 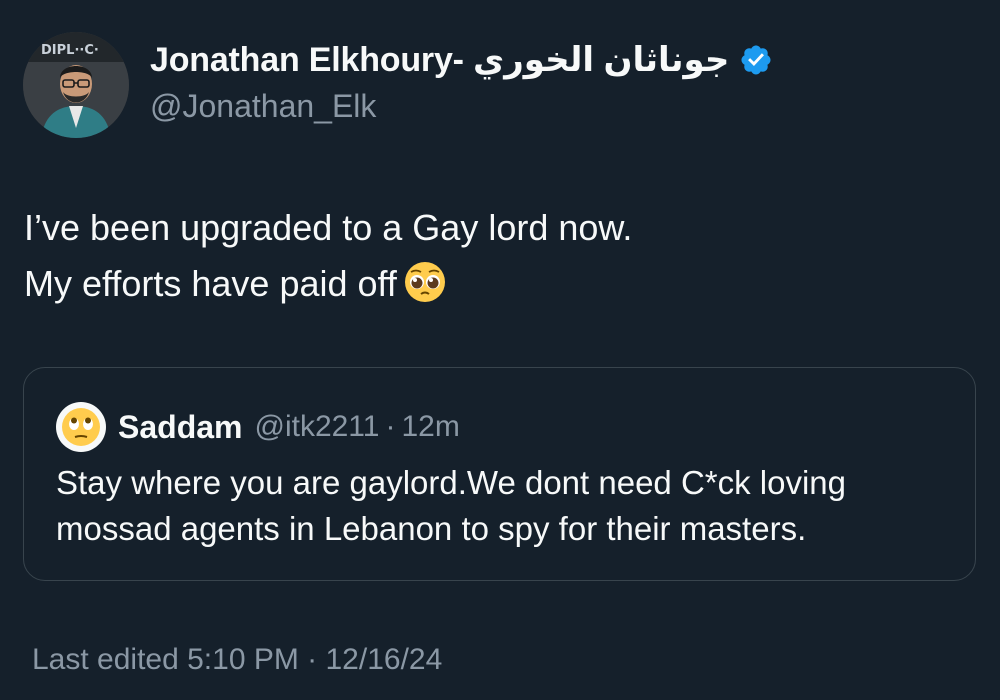 I want to click on last-edited-timestamp: Last edited 5:10 PM · 12/16/24, so click(x=237, y=660).